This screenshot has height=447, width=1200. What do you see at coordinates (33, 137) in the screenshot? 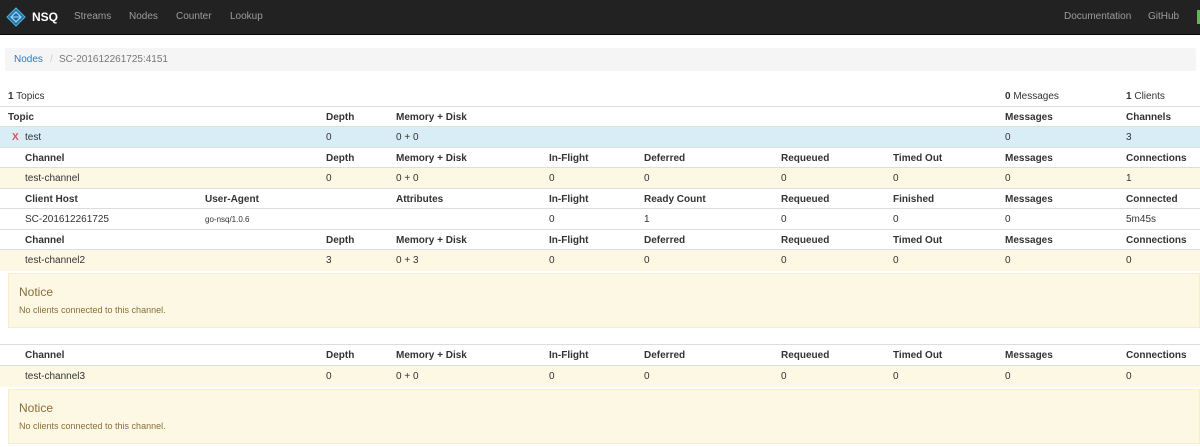
I see `topic-name: test` at bounding box center [33, 137].